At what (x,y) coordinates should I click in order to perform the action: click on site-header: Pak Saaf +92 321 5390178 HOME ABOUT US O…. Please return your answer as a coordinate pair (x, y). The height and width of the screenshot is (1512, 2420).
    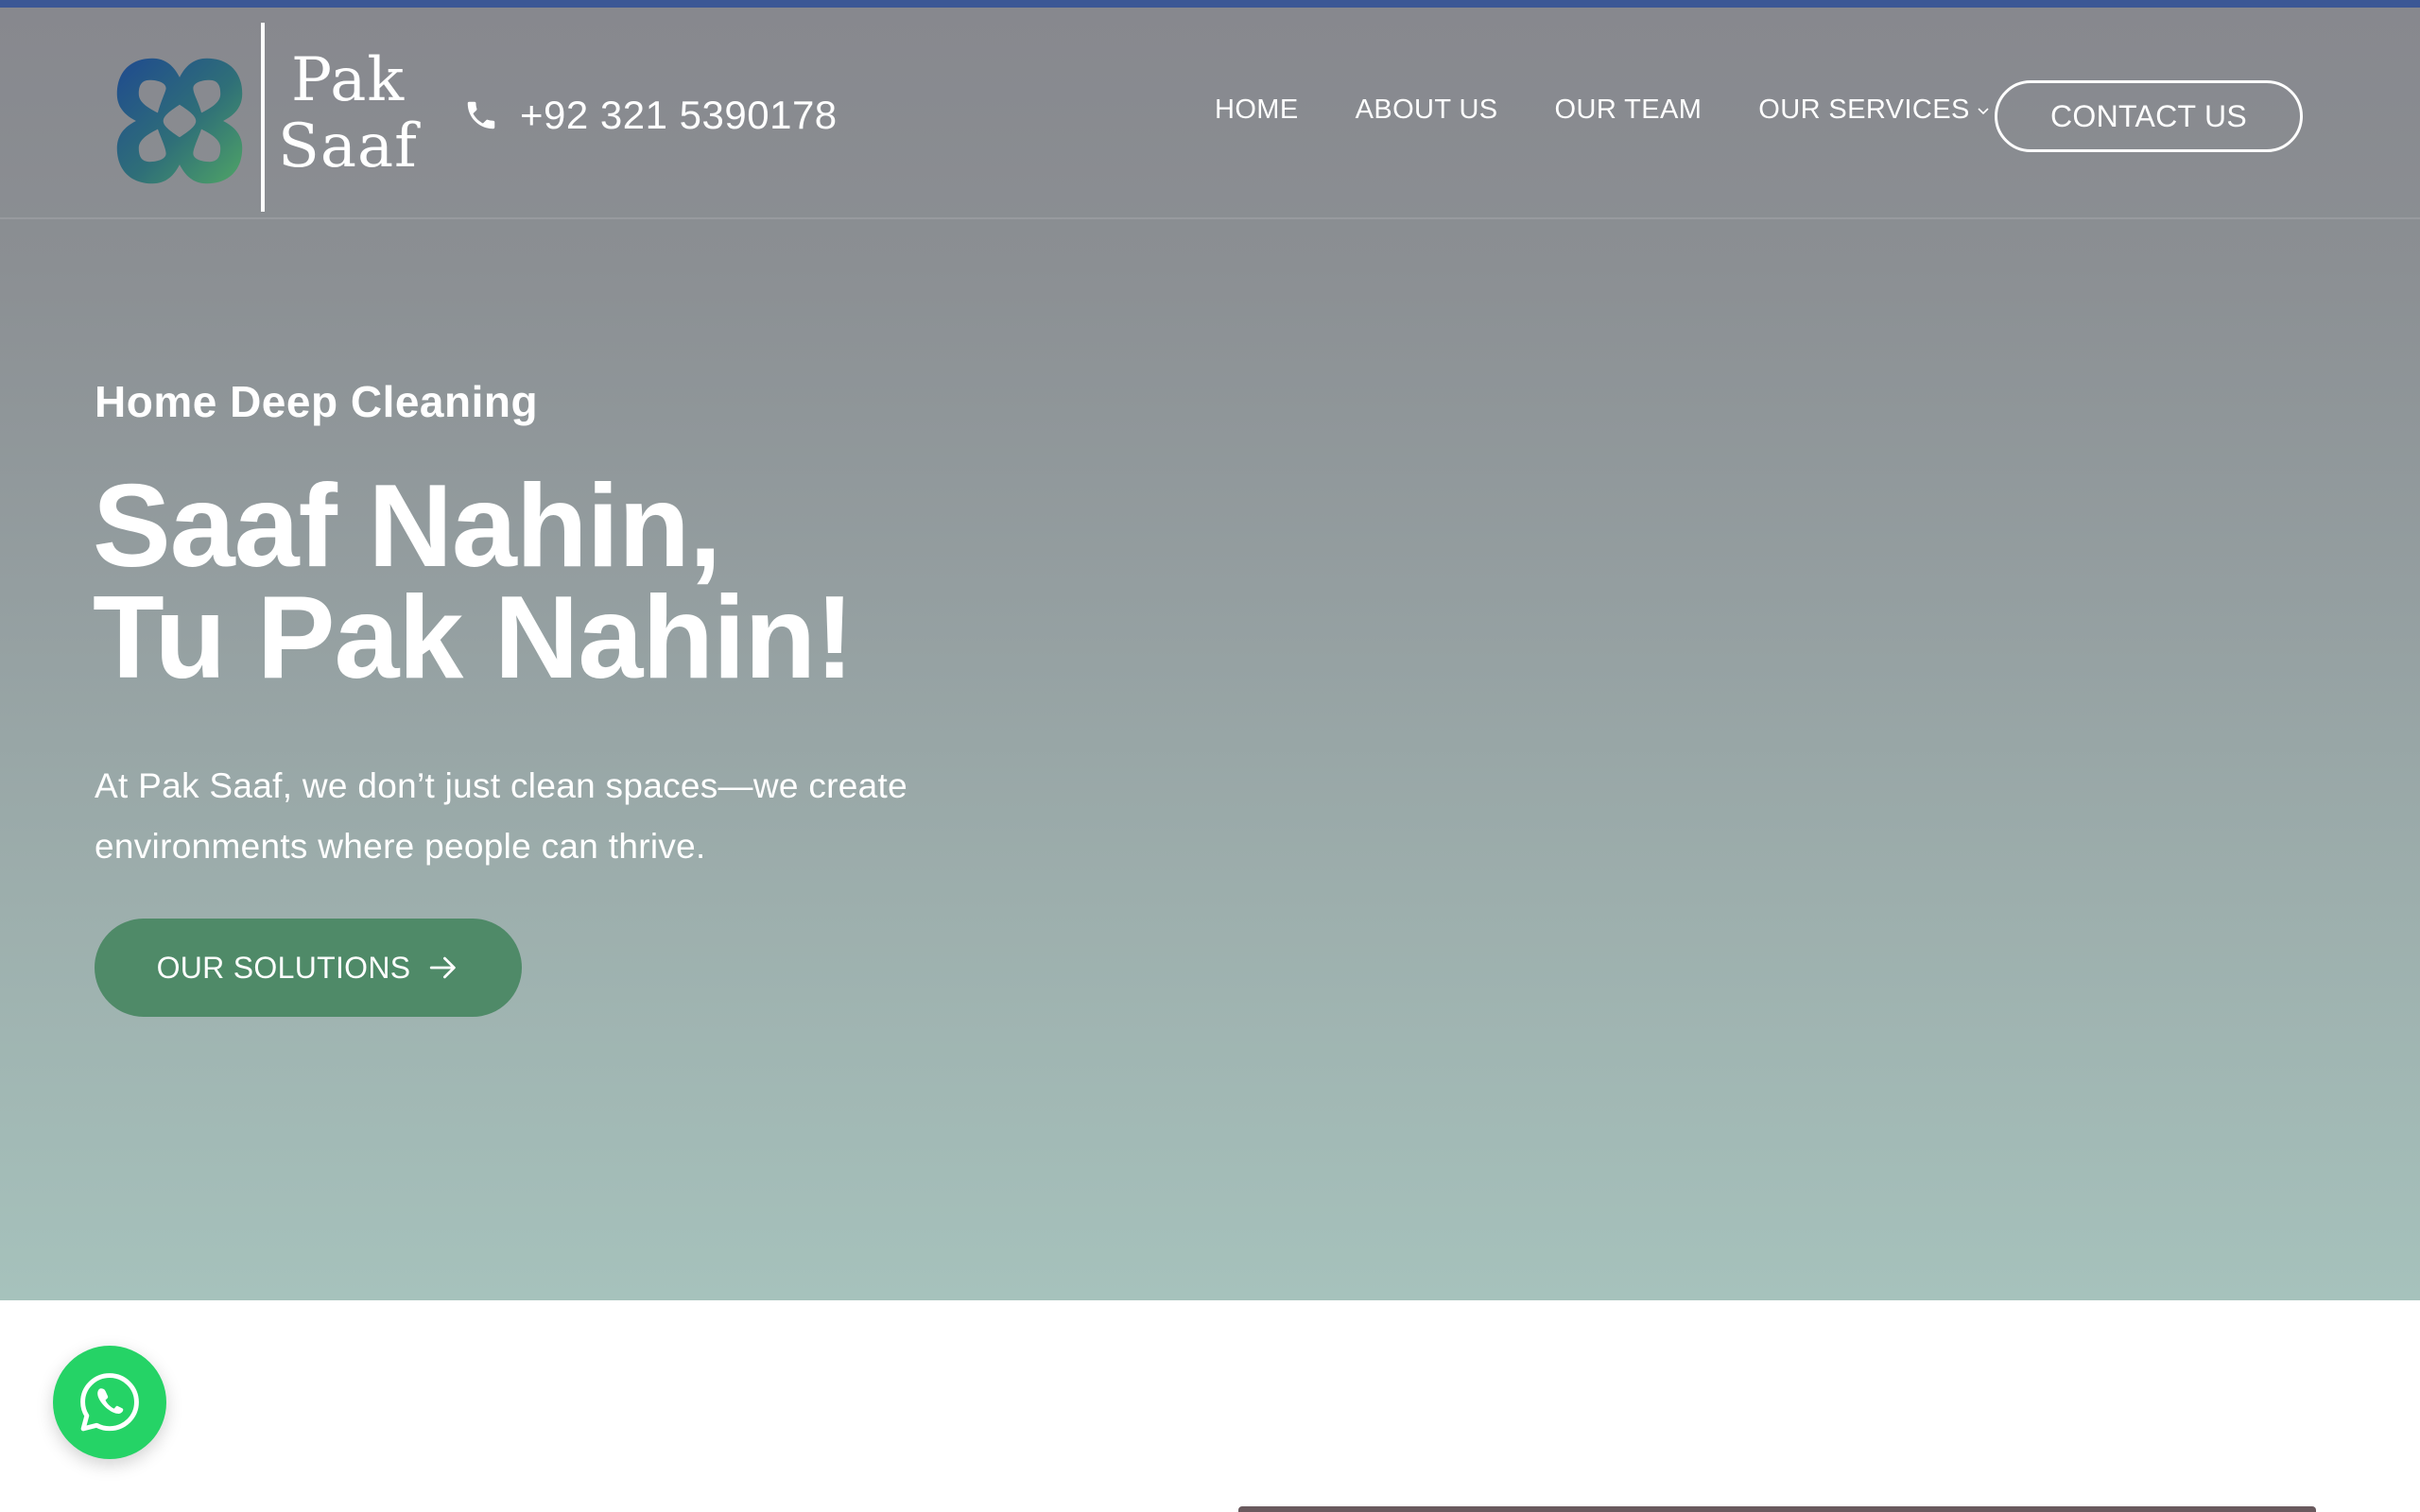
    Looking at the image, I should click on (1210, 113).